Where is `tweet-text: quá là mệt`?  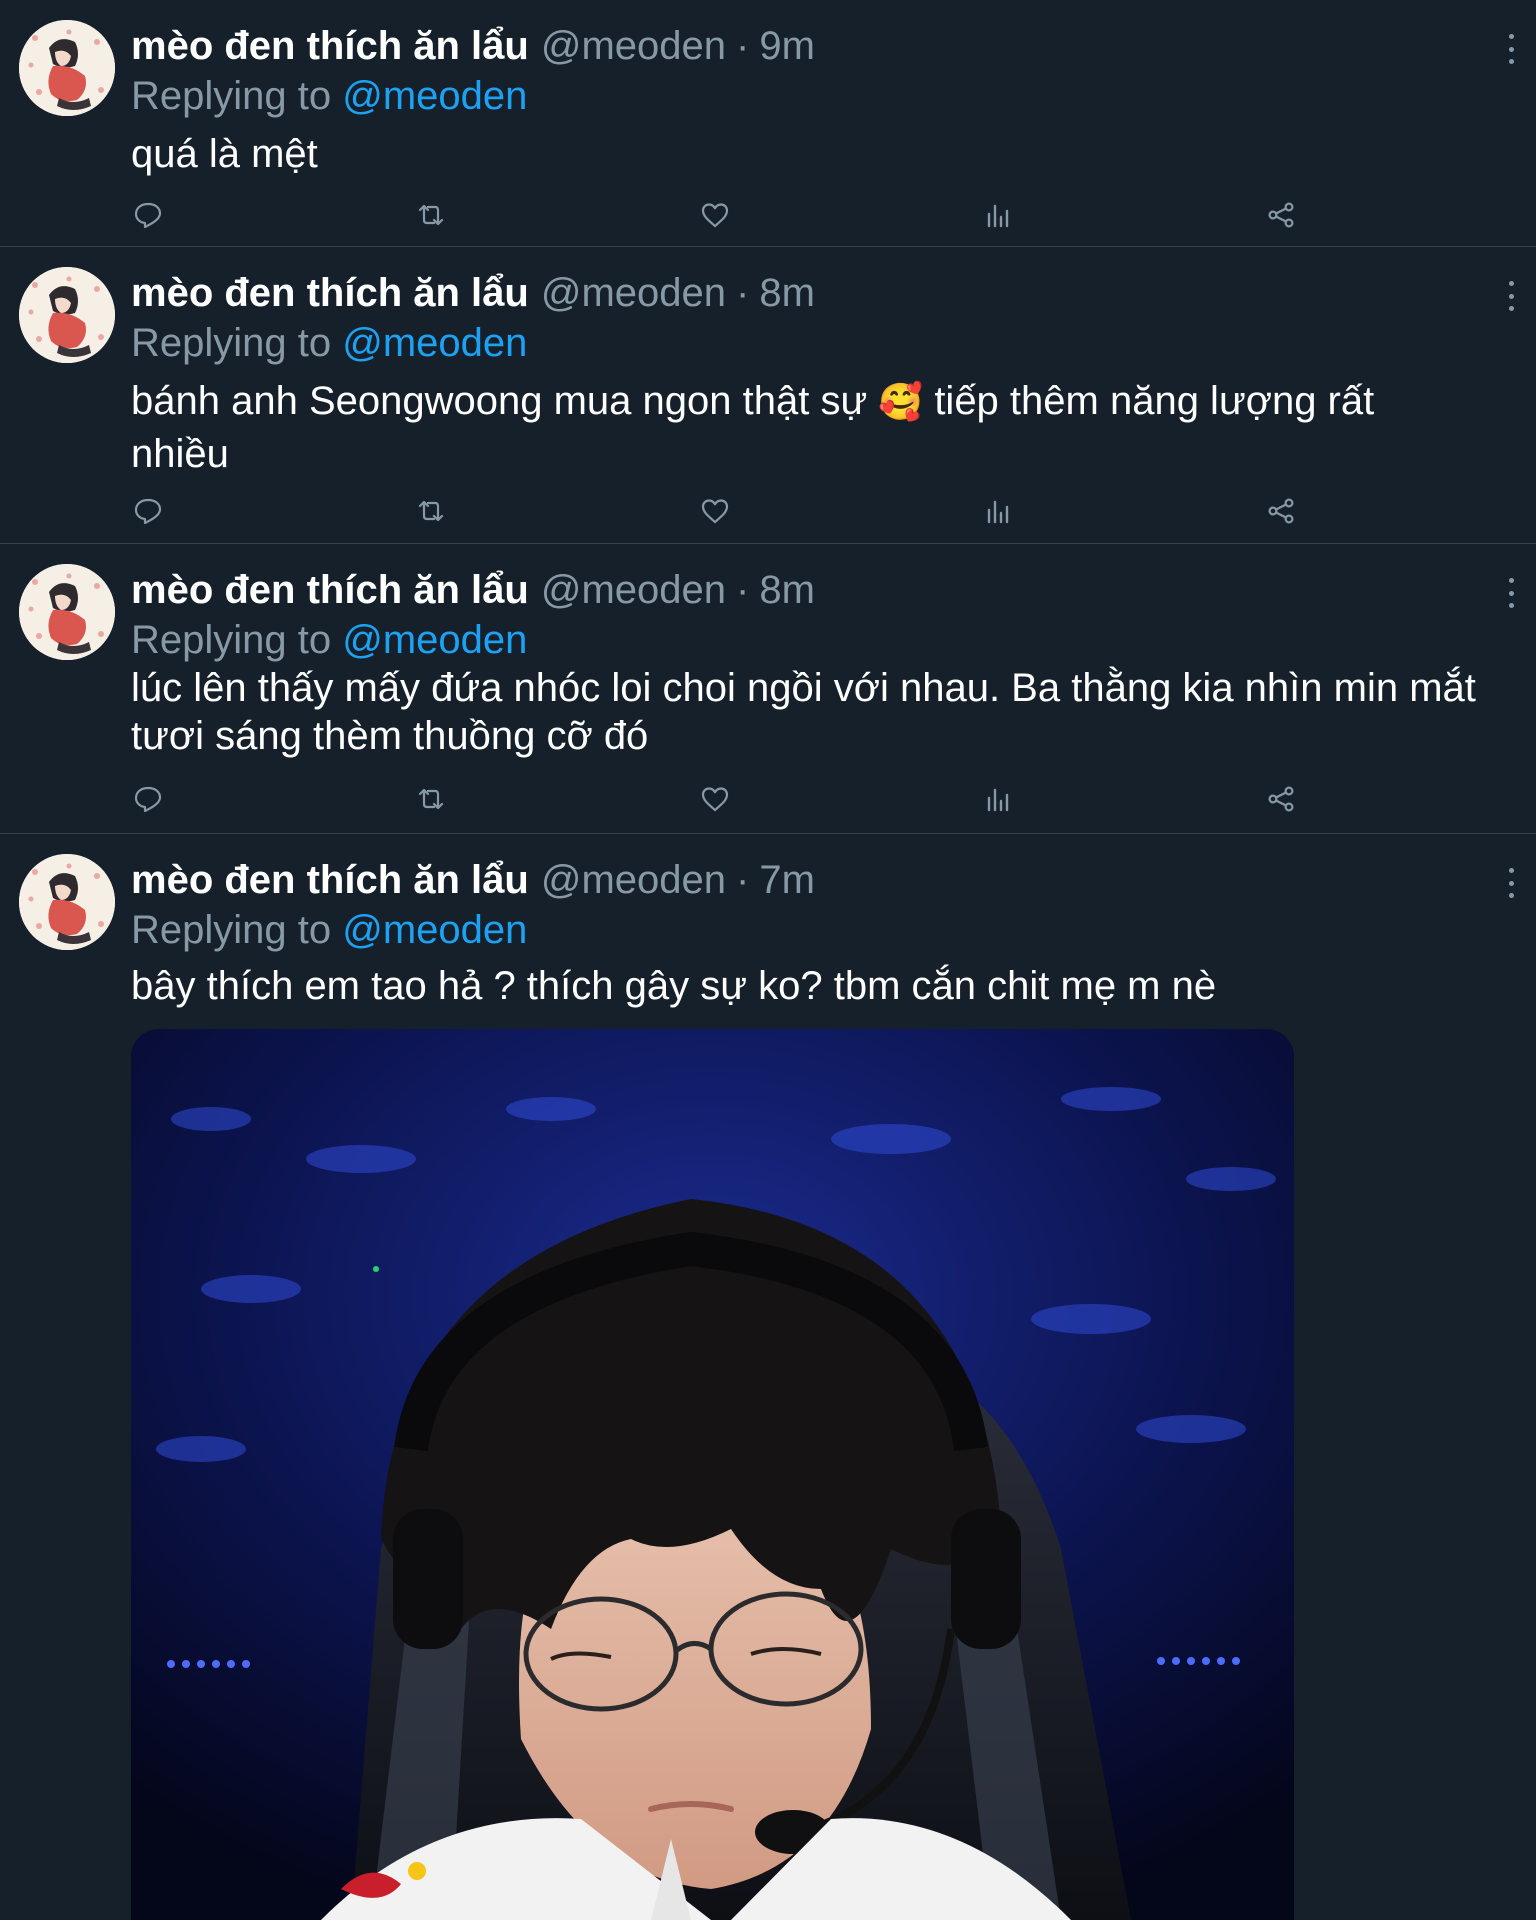 tweet-text: quá là mệt is located at coordinates (224, 154).